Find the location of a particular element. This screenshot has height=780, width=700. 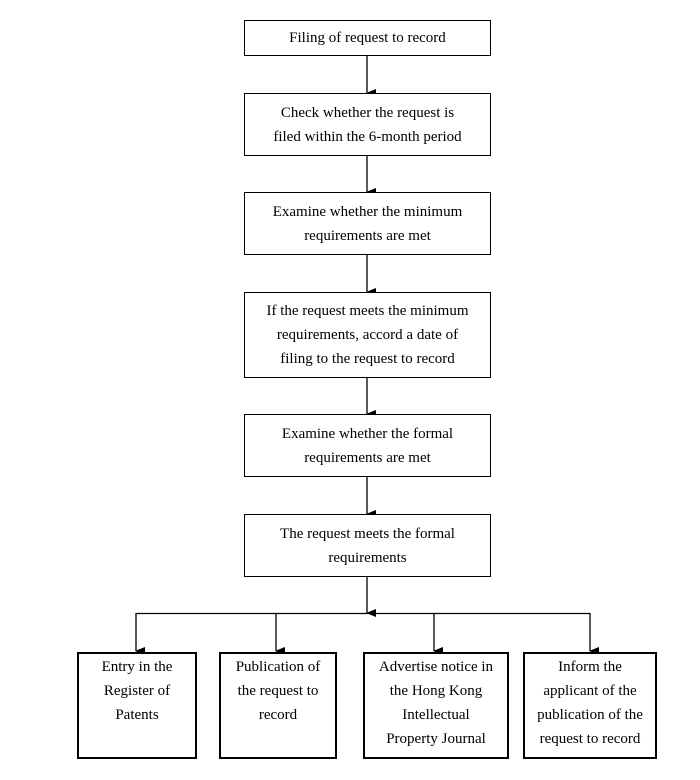

outcome-publication: Publication of the request to record is located at coordinates (278, 705).